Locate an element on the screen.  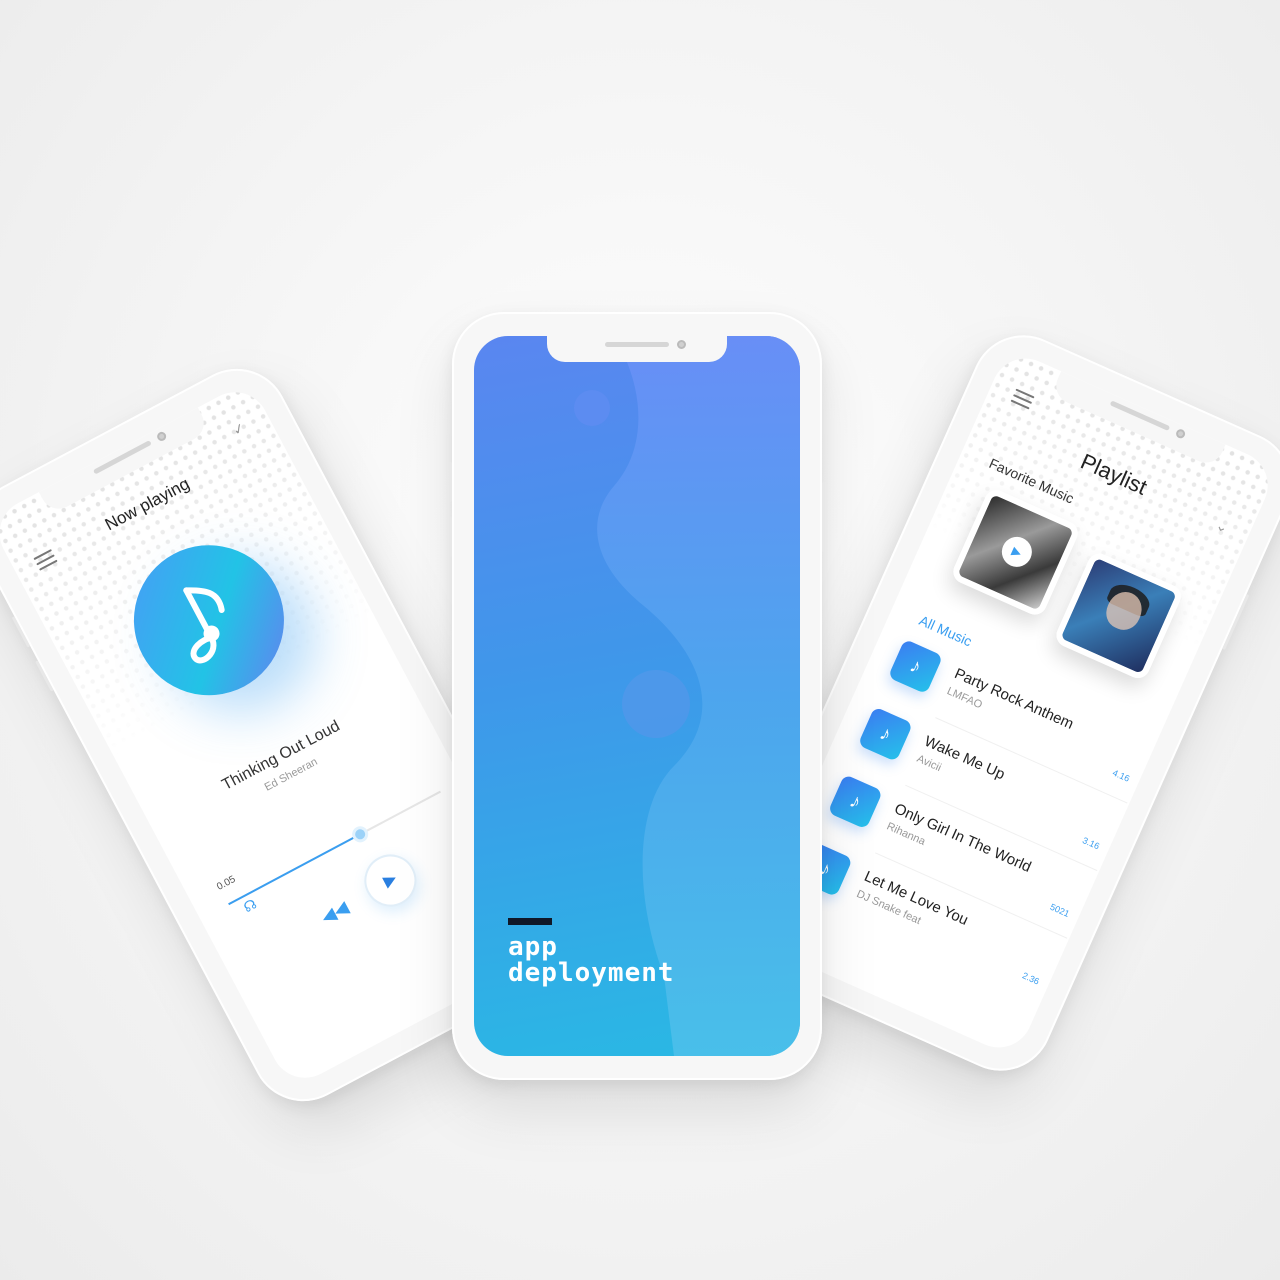
brand-line-2: deployment is located at coordinates (591, 973).